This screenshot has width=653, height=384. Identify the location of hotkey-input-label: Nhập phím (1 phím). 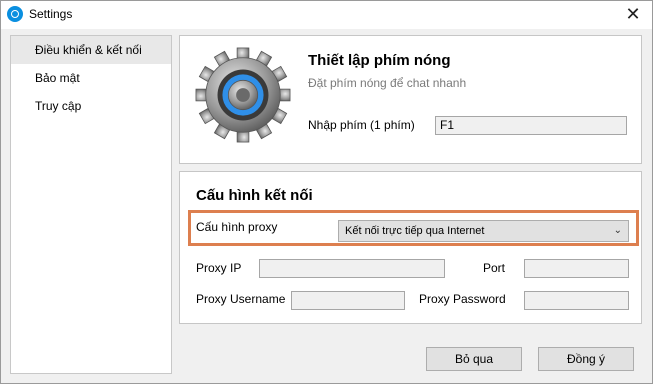
(361, 125).